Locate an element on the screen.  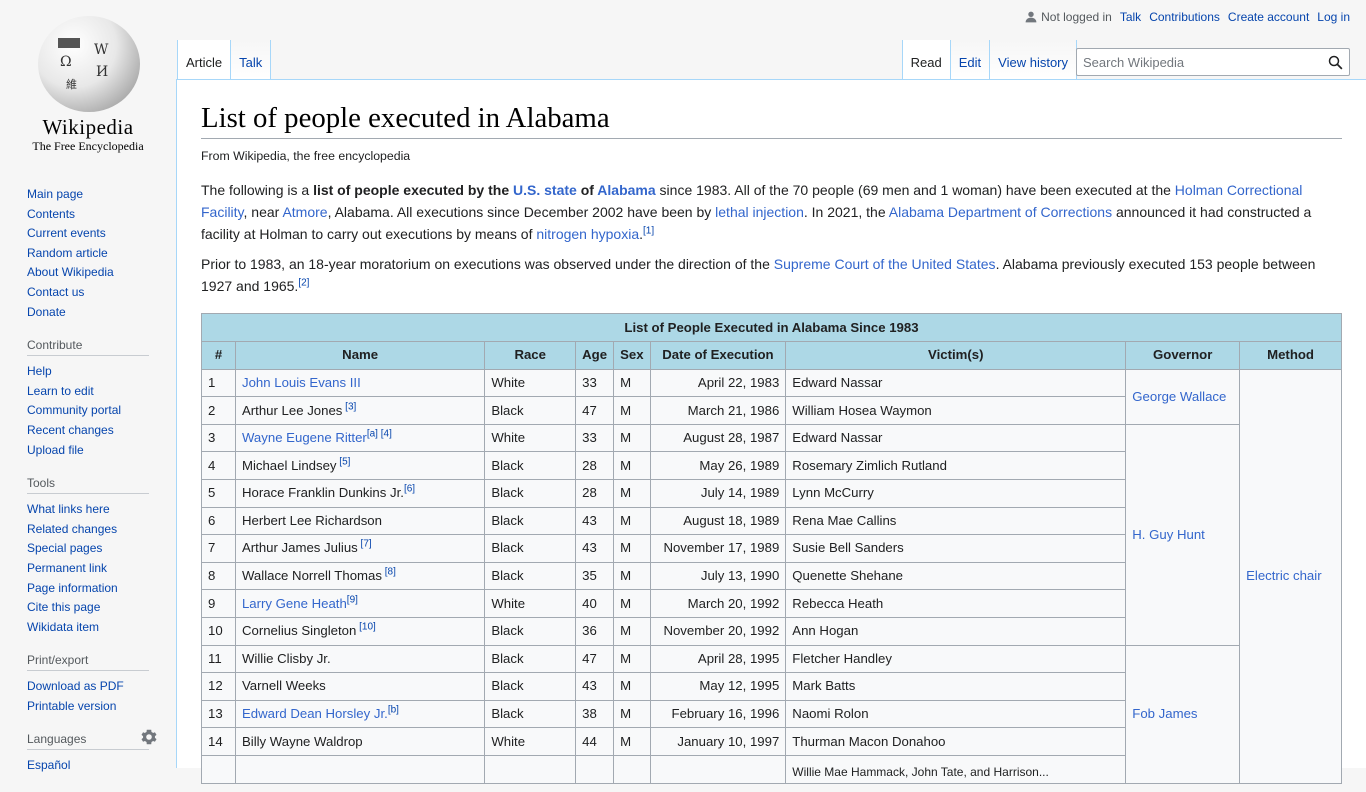
age-cell: 47 is located at coordinates (595, 659).